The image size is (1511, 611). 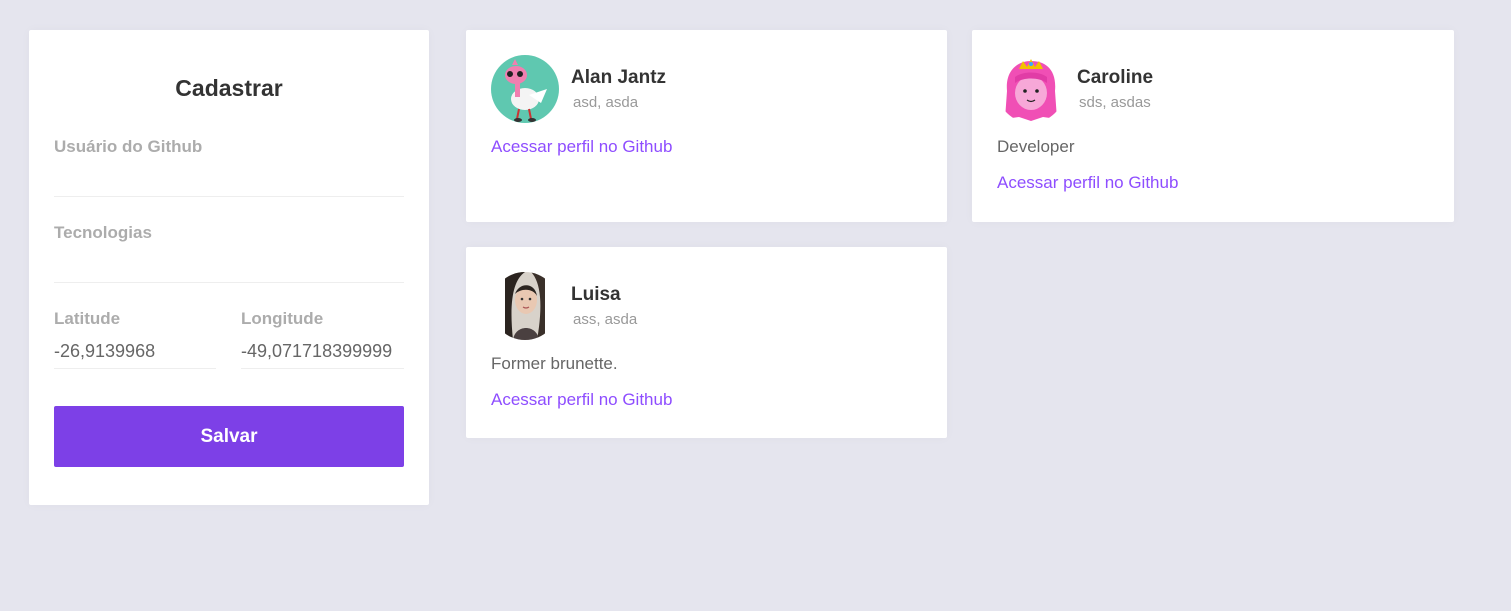 What do you see at coordinates (604, 306) in the screenshot?
I see `dev-info: Luisa ass, asda` at bounding box center [604, 306].